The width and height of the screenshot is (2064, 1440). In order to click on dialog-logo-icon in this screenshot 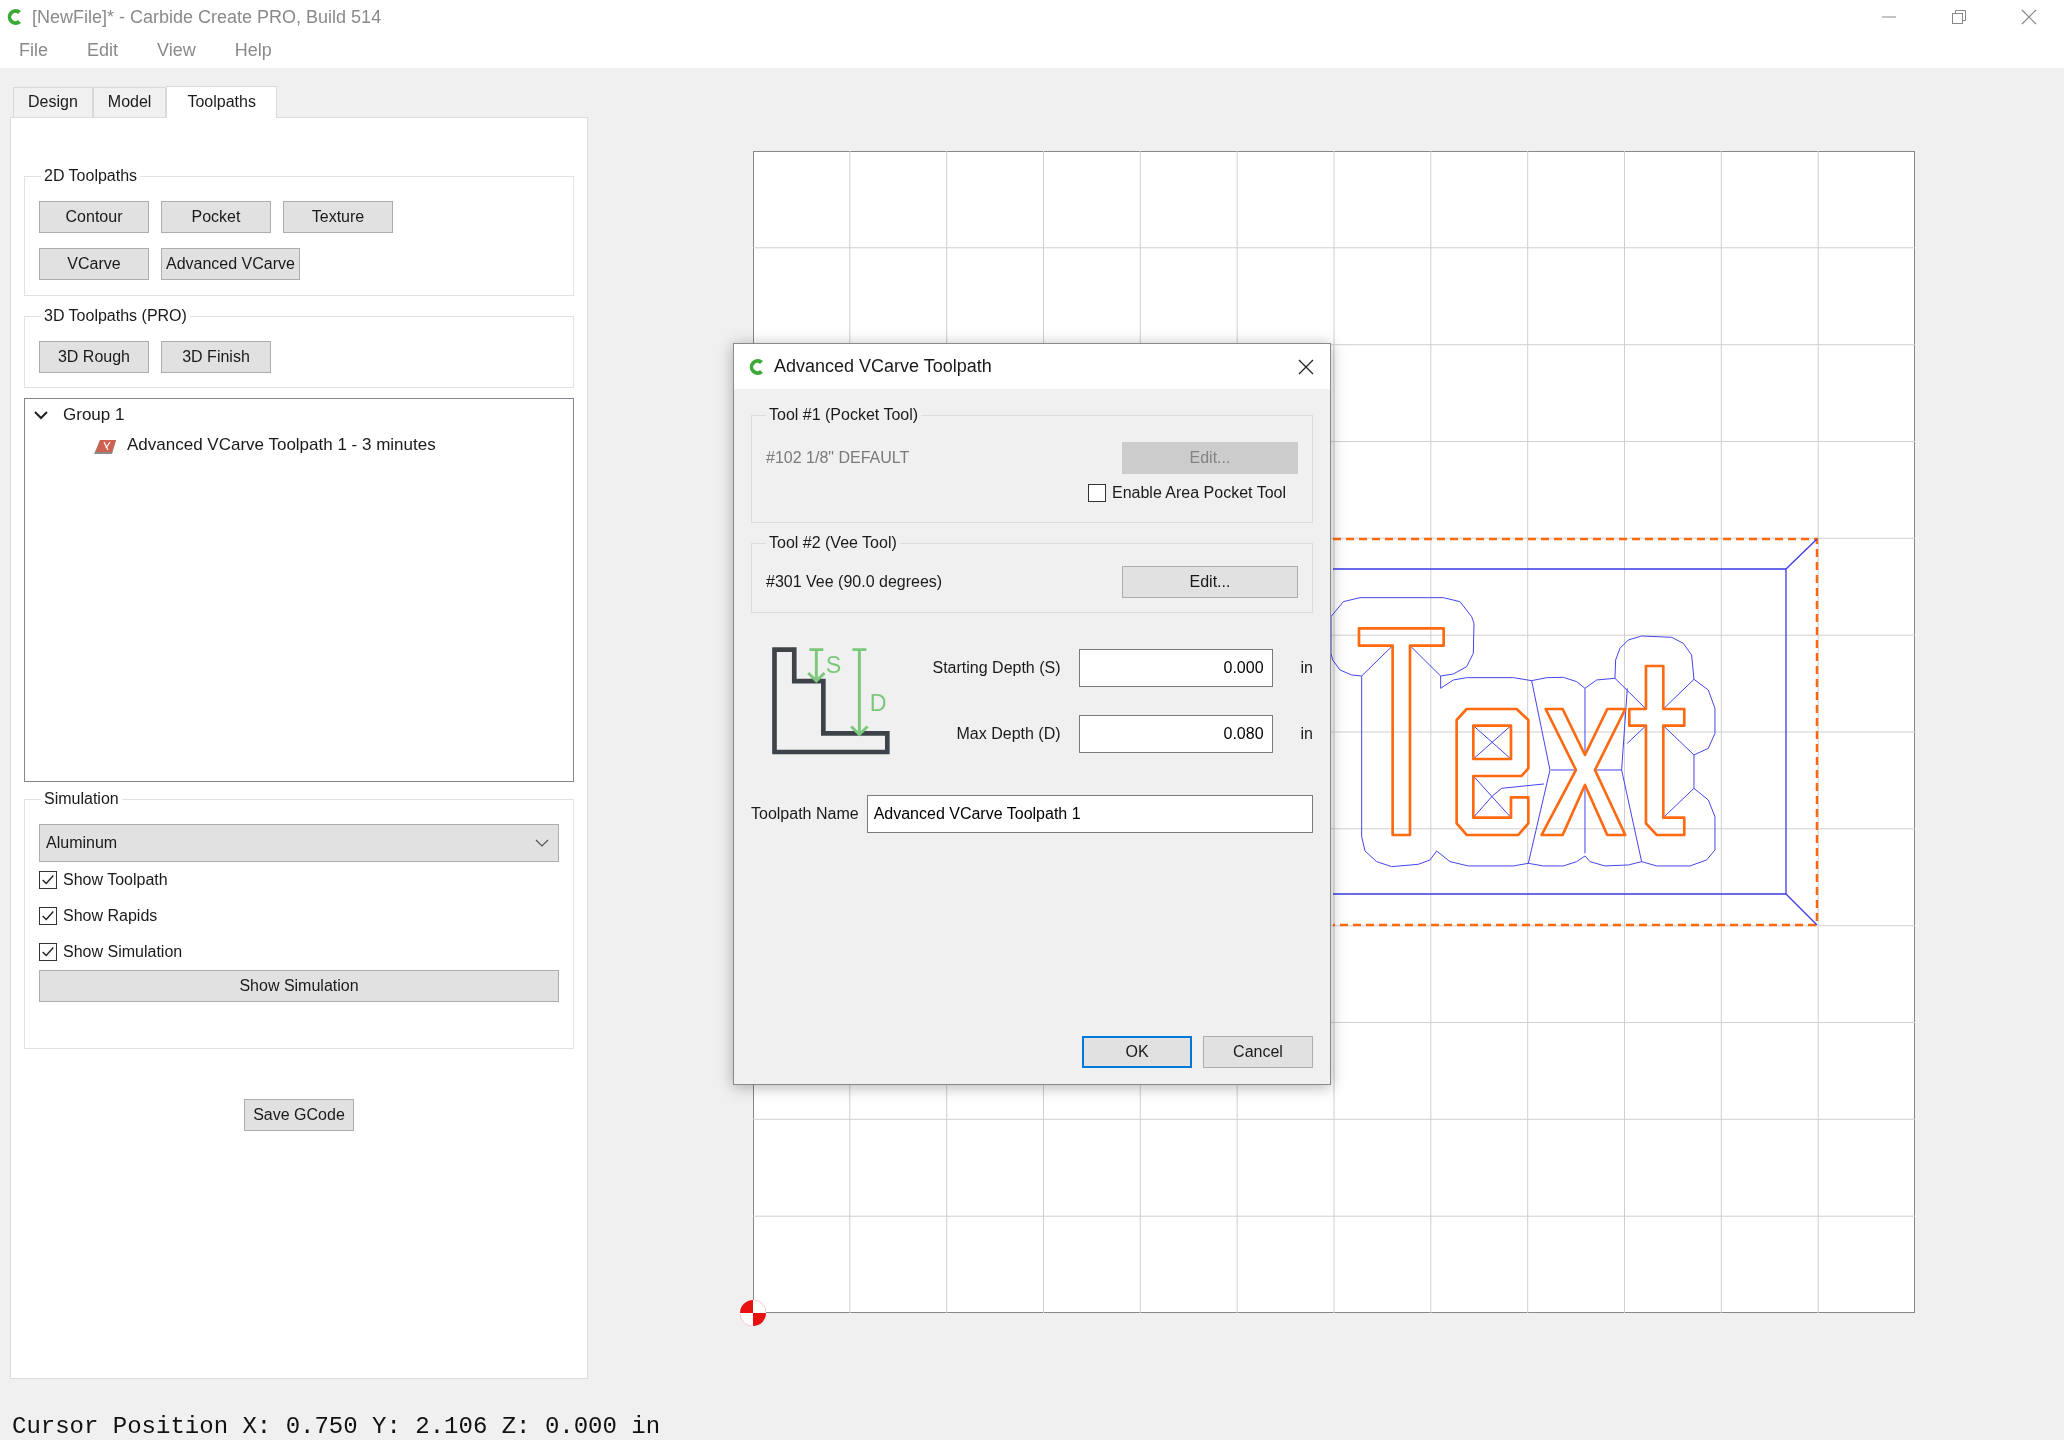, I will do `click(757, 366)`.